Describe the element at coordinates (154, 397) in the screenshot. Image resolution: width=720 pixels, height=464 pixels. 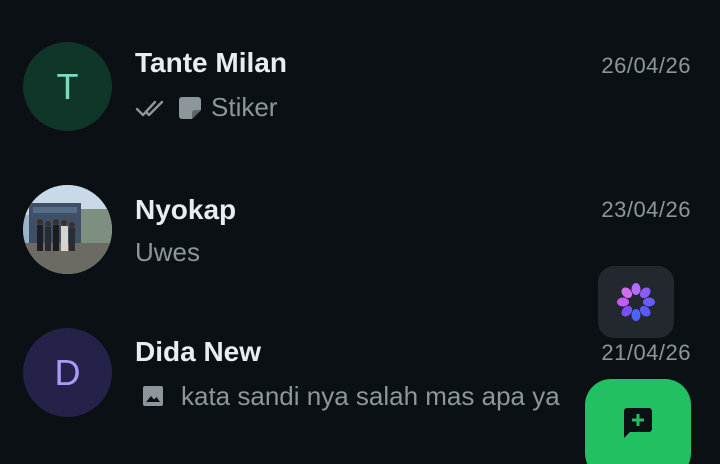
I see `image-icon` at that location.